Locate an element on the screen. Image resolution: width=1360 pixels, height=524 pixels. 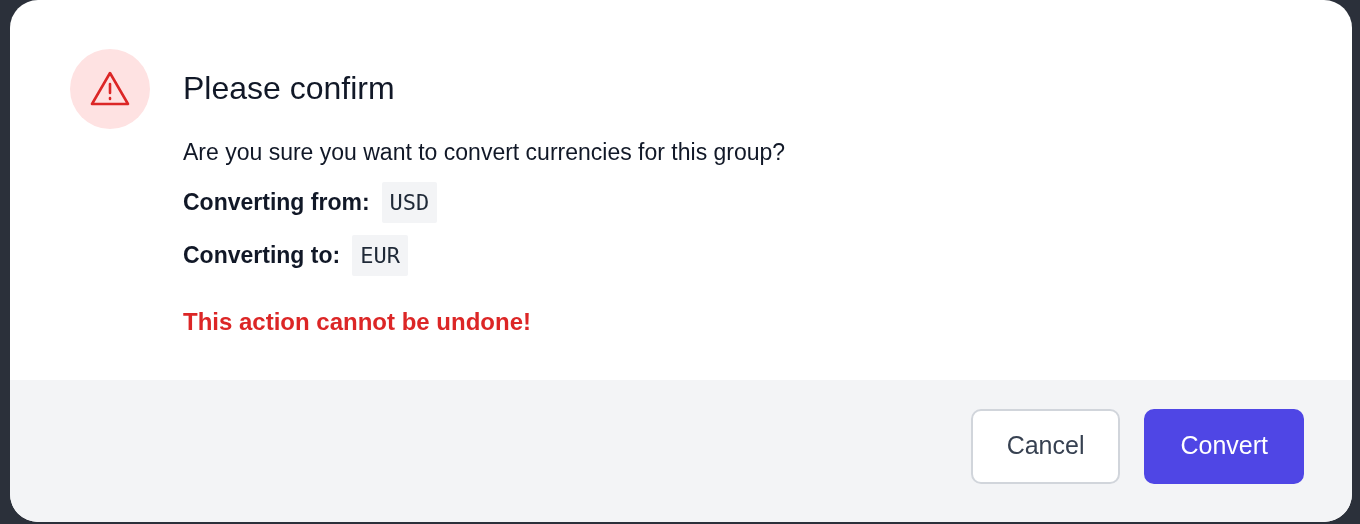
confirmation-message: Are you sure you want to convert currencies for this group? is located at coordinates (484, 153).